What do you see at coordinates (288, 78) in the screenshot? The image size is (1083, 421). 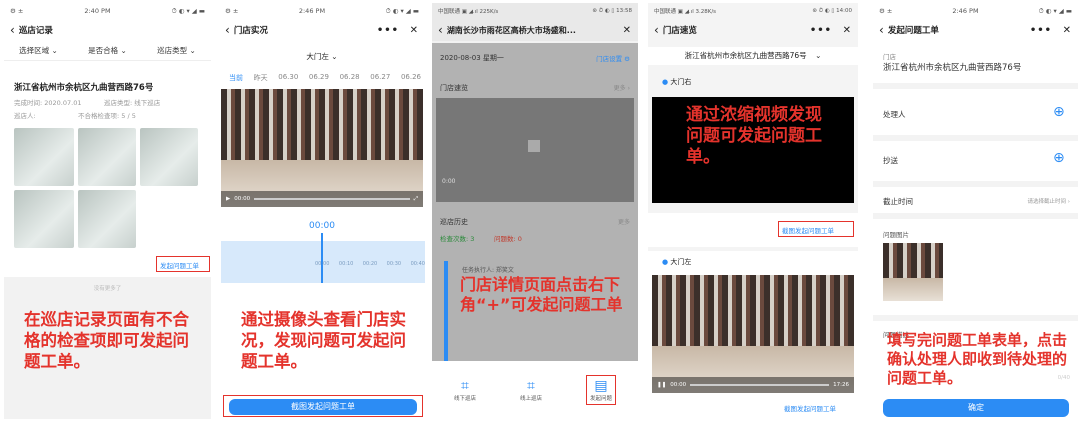 I see `tab-date: 06.30` at bounding box center [288, 78].